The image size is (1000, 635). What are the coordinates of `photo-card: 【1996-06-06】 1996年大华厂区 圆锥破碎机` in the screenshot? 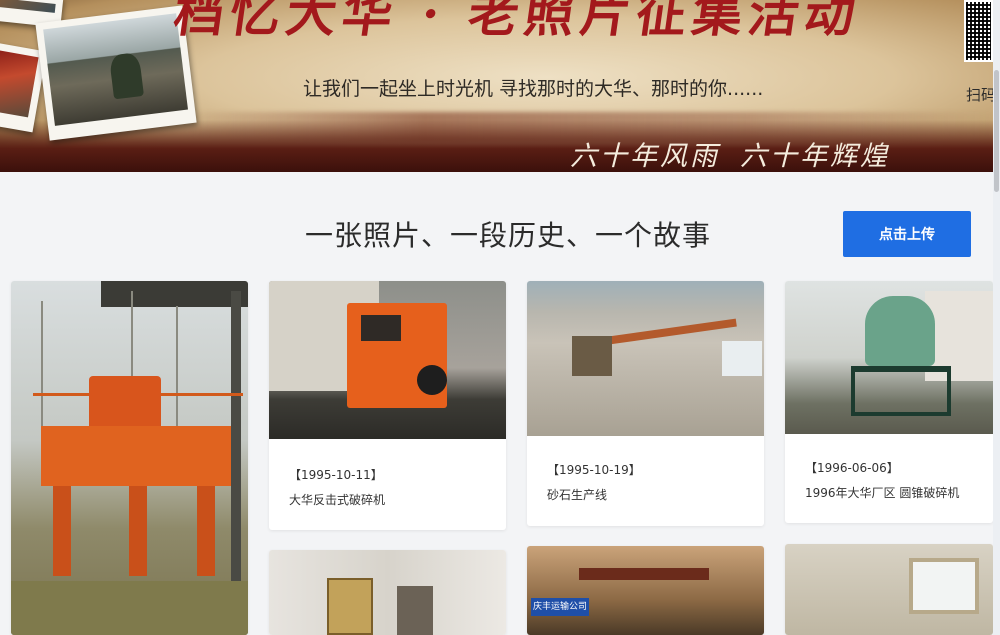 It's located at (889, 402).